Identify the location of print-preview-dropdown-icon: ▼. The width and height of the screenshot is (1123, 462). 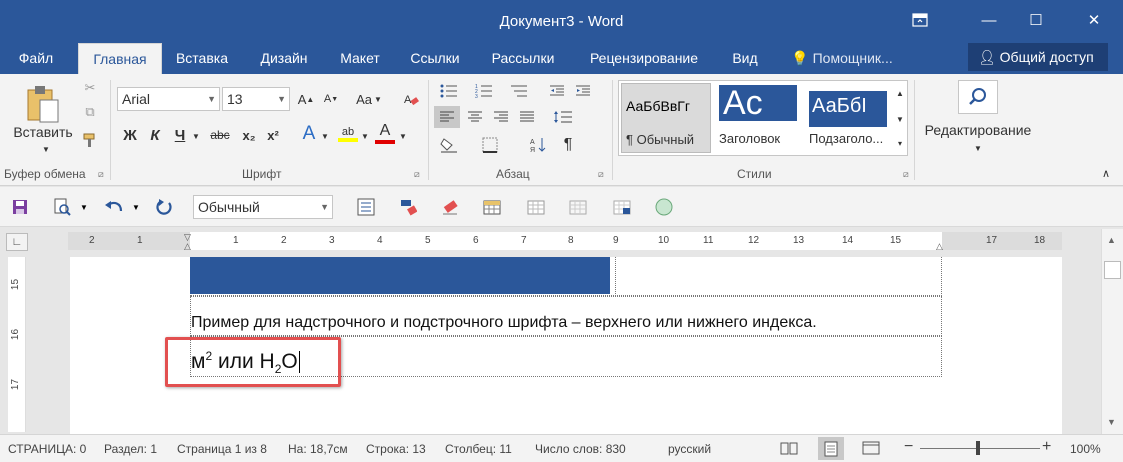
(84, 207).